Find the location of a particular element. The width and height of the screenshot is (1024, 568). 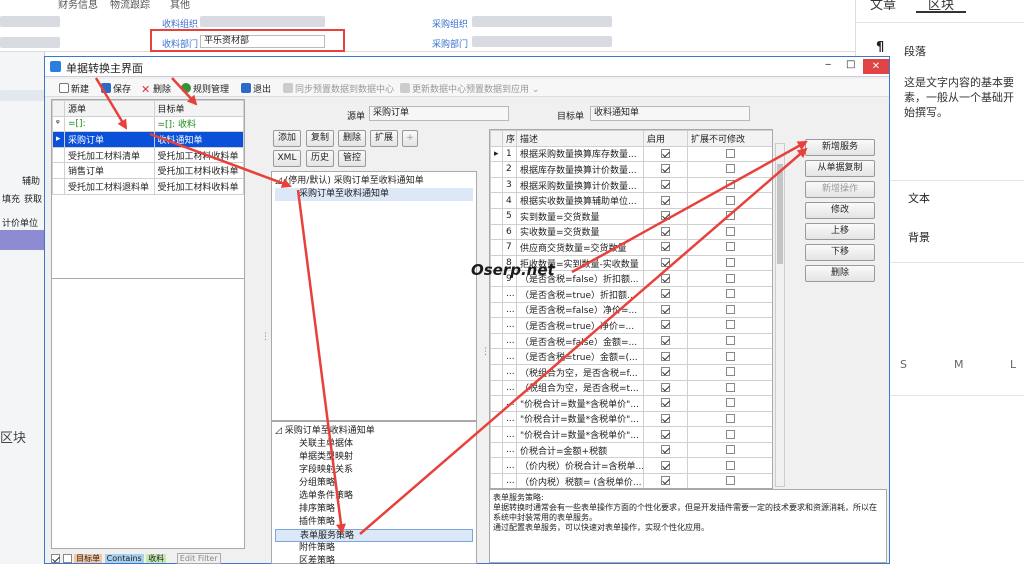

cell-source: 采购订单 is located at coordinates (109, 139).